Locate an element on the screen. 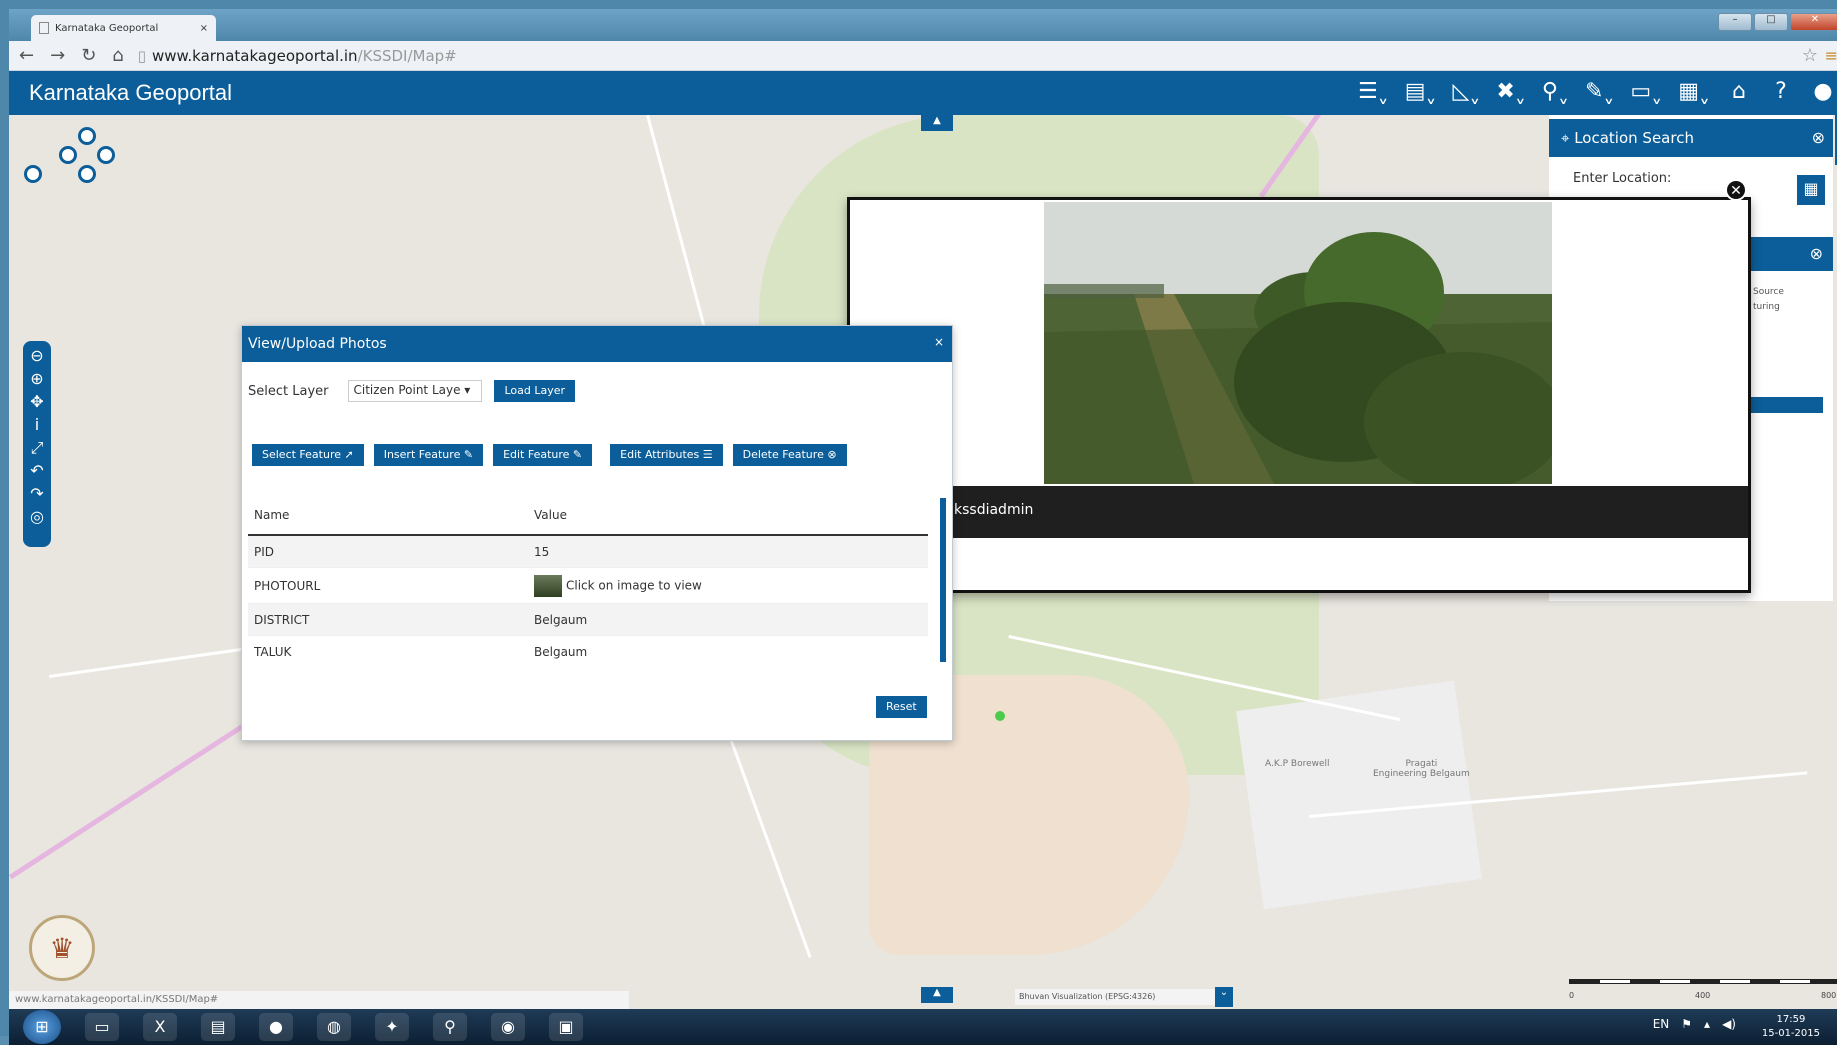 The image size is (1837, 1045). dialog-close-button: × is located at coordinates (939, 342).